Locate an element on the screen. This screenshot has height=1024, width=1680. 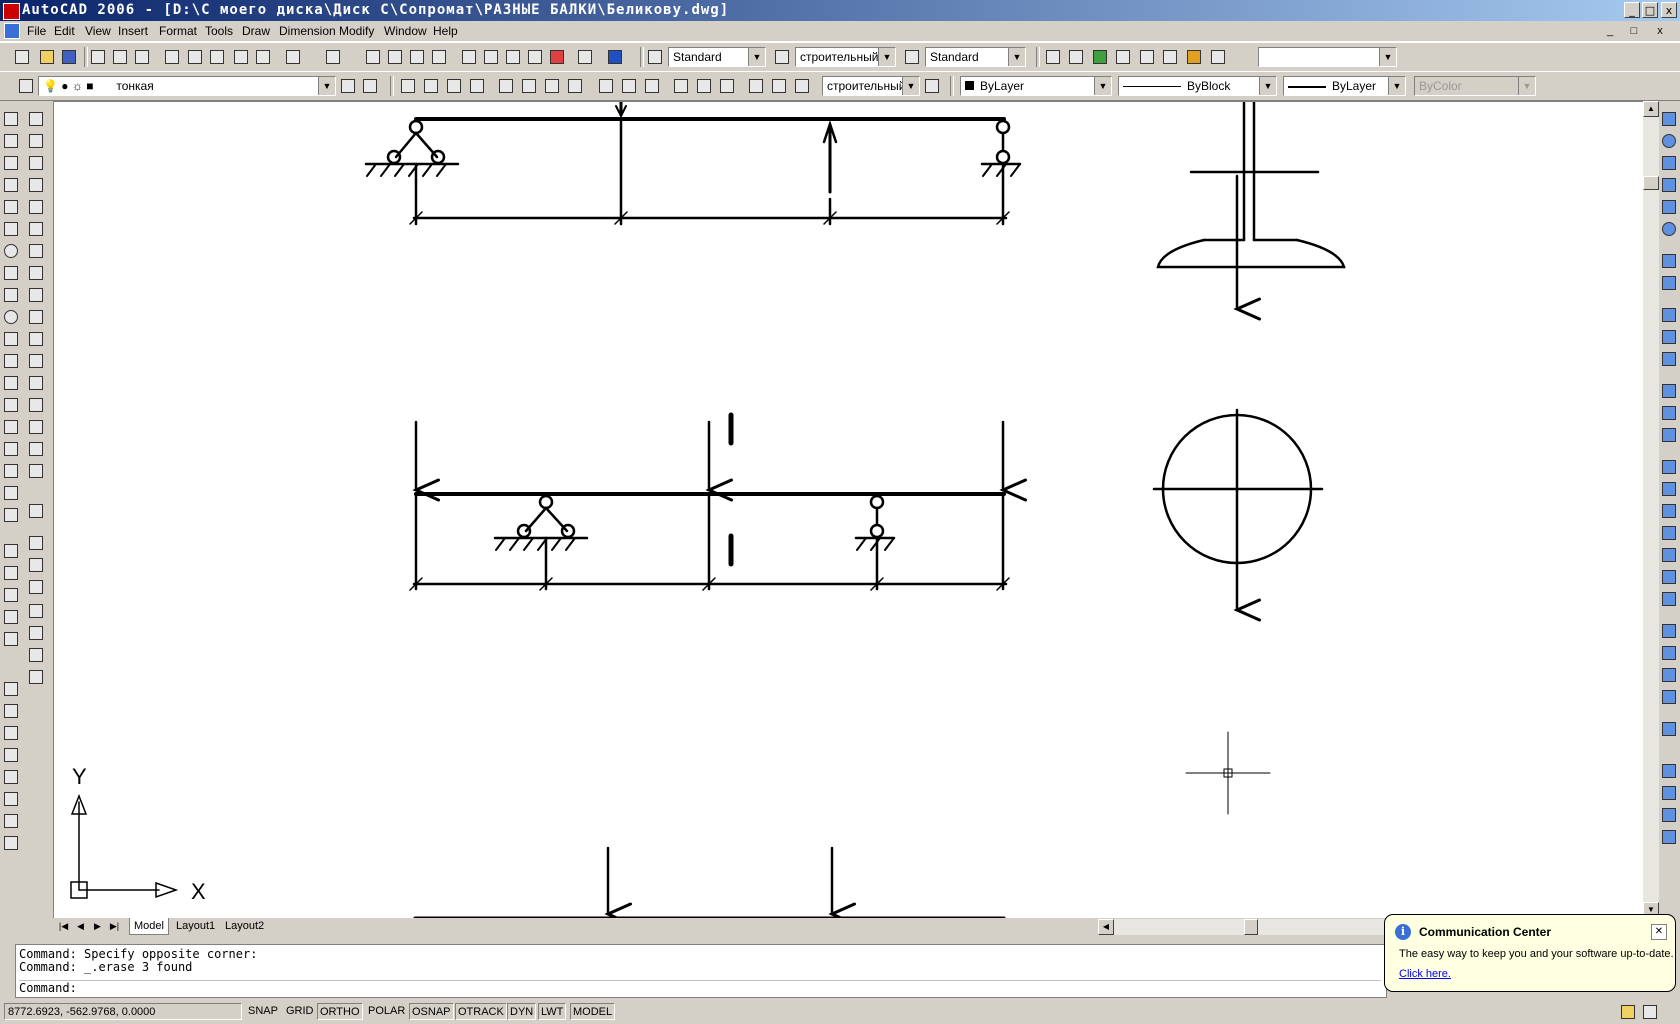
text-style-icon is located at coordinates (655, 57).